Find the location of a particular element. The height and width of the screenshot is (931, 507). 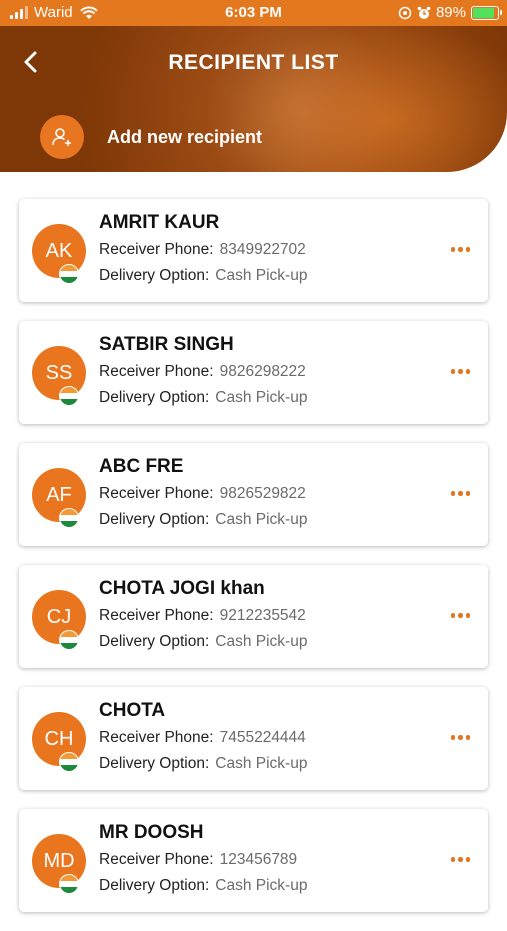

recipient-name: MR DOOSH is located at coordinates (151, 832).